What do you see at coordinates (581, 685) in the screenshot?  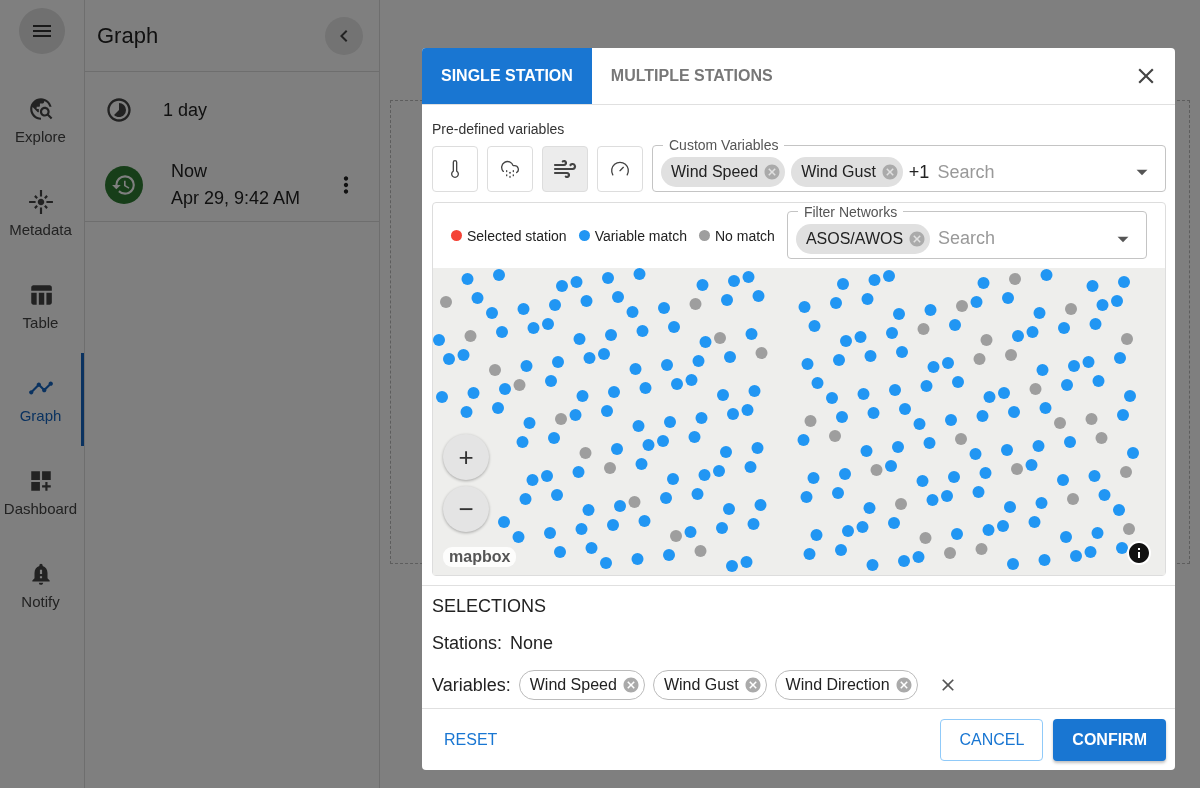 I see `variable-chip: Wind Speed` at bounding box center [581, 685].